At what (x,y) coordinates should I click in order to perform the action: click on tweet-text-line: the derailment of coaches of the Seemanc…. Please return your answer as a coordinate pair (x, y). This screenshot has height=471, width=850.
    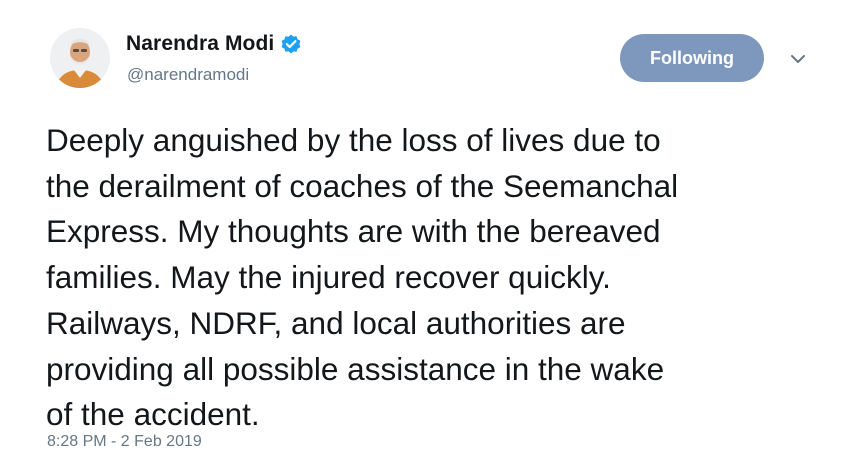
    Looking at the image, I should click on (362, 185).